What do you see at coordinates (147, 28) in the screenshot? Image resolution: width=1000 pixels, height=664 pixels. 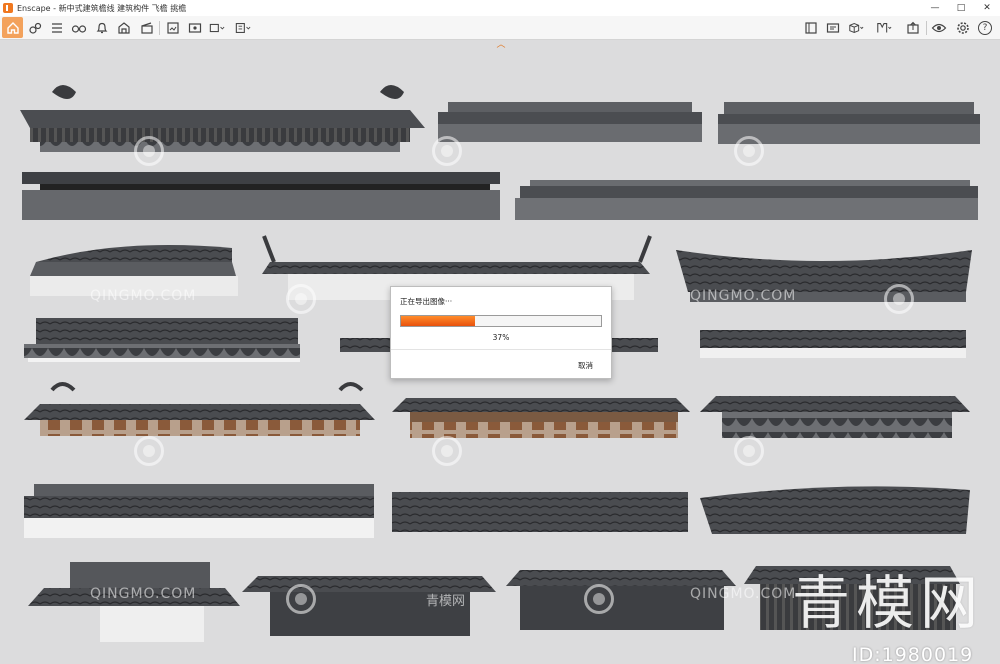 I see `clapperboard-icon` at bounding box center [147, 28].